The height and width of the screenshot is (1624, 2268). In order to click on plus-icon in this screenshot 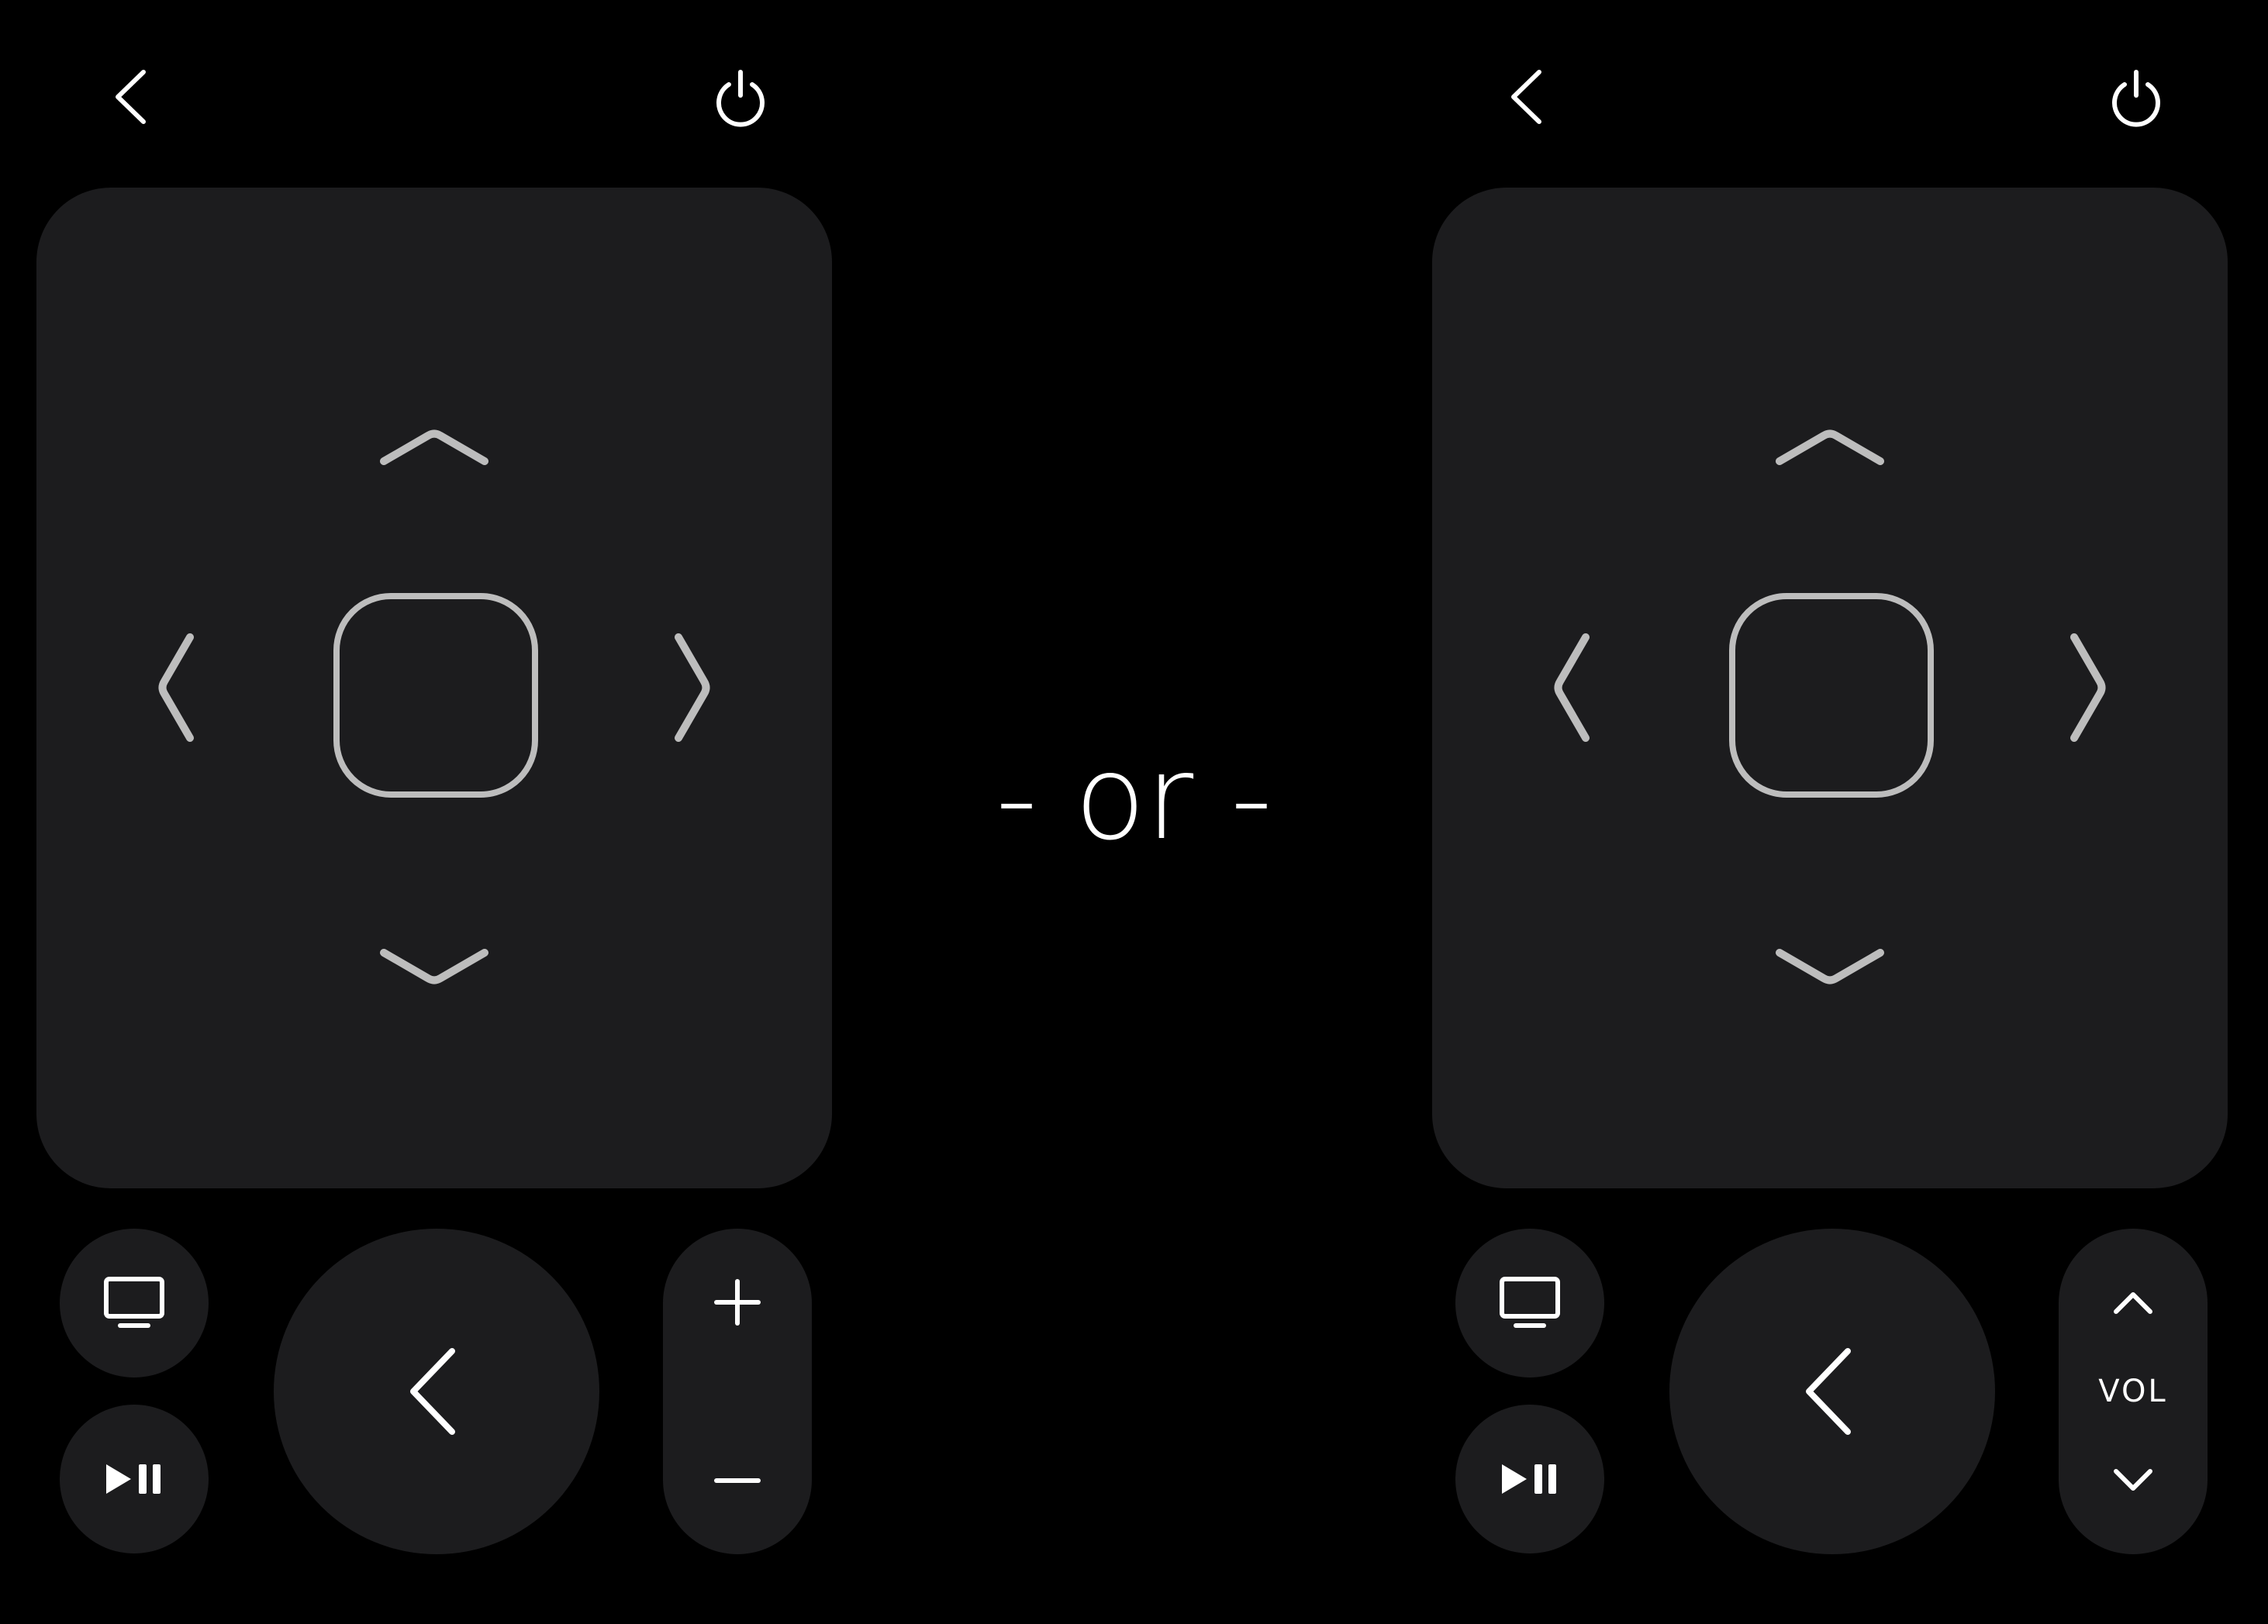, I will do `click(737, 1302)`.